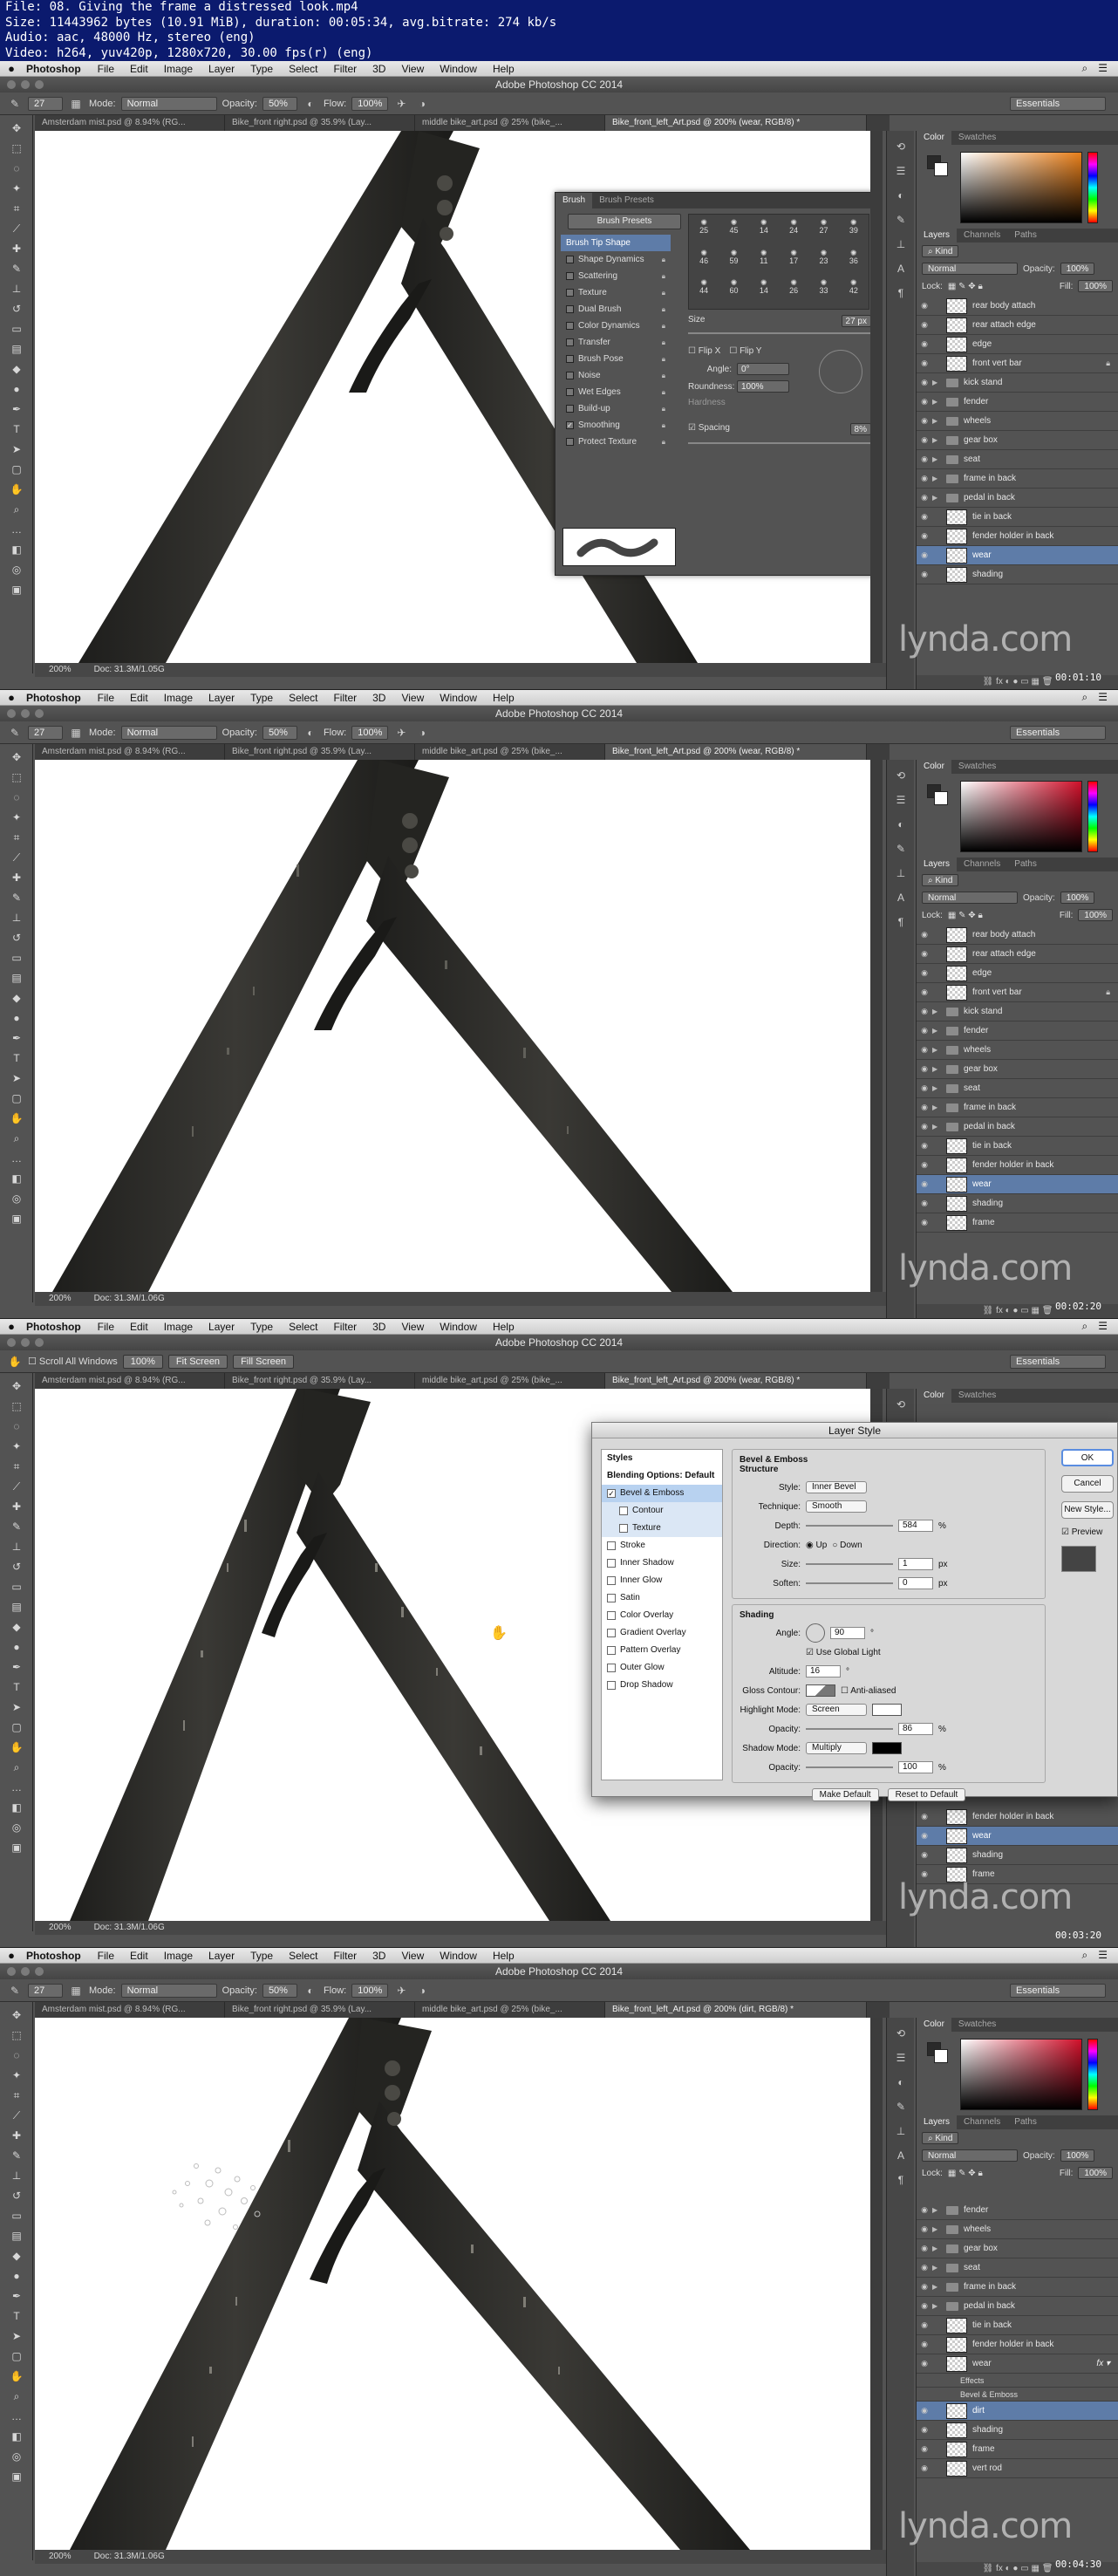 This screenshot has width=1118, height=2576. I want to click on layer-row: ◉ rear body attach, so click(1017, 936).